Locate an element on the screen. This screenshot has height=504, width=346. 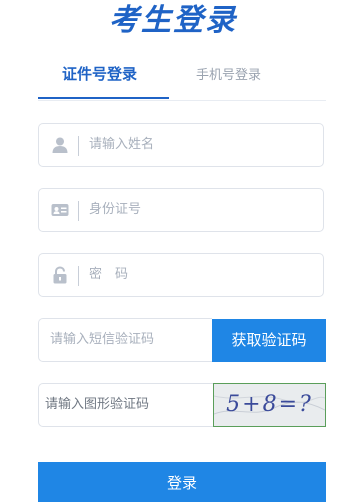
id-number-placeholder: 身份证号 is located at coordinates (115, 209).